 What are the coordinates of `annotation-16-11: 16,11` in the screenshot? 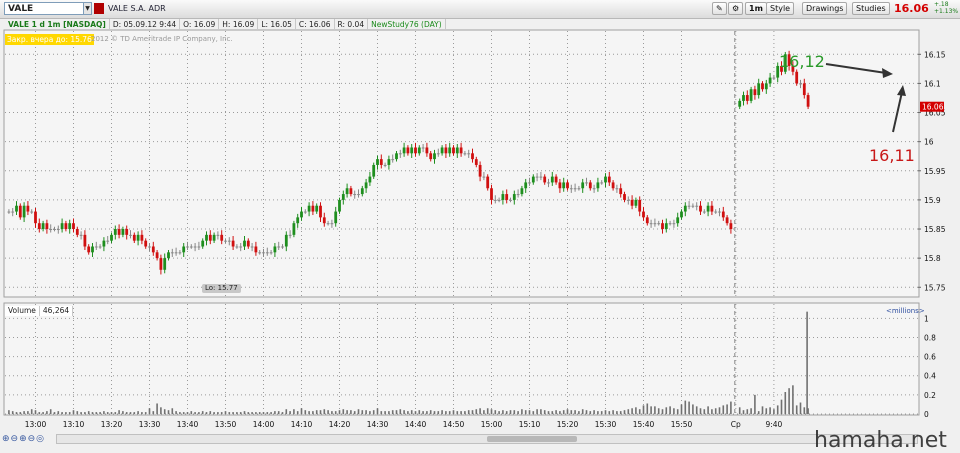 It's located at (892, 155).